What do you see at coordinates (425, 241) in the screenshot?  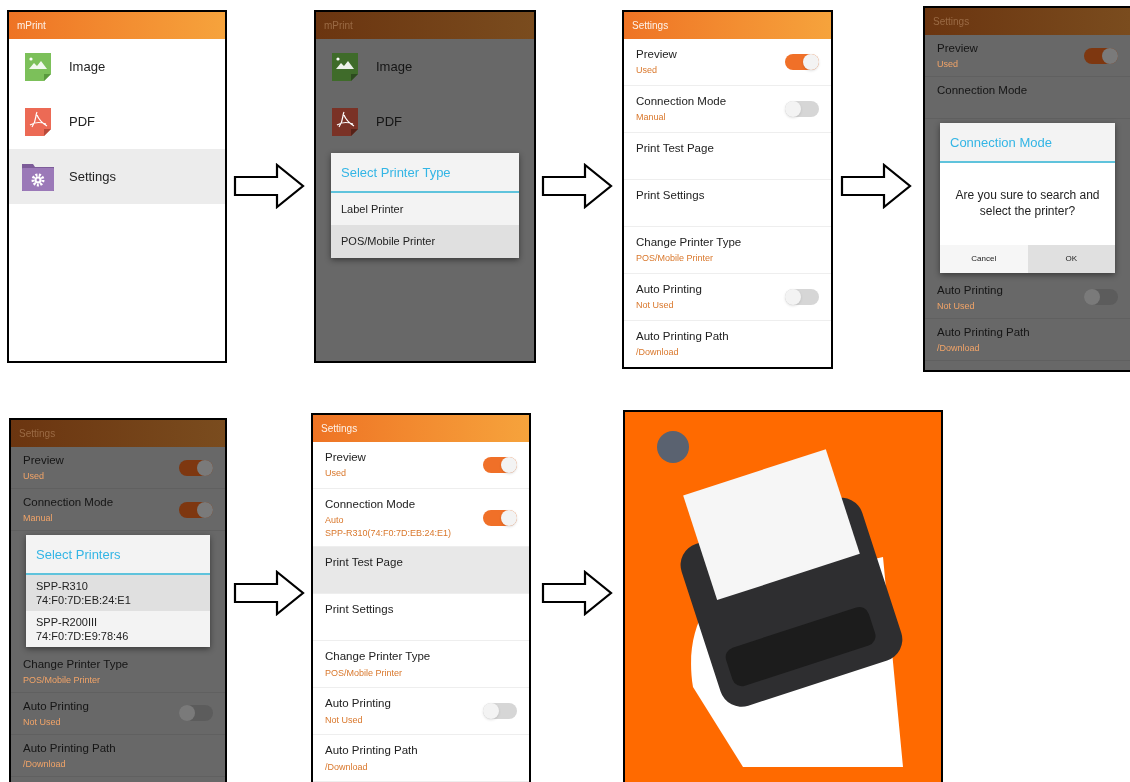 I see `dialog-option: POS/Mobile Printer` at bounding box center [425, 241].